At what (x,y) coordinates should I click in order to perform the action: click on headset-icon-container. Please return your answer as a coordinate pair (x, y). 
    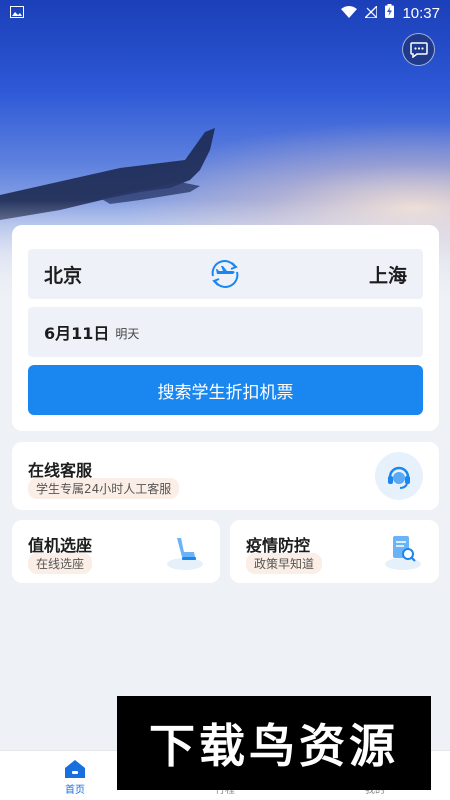
    Looking at the image, I should click on (399, 476).